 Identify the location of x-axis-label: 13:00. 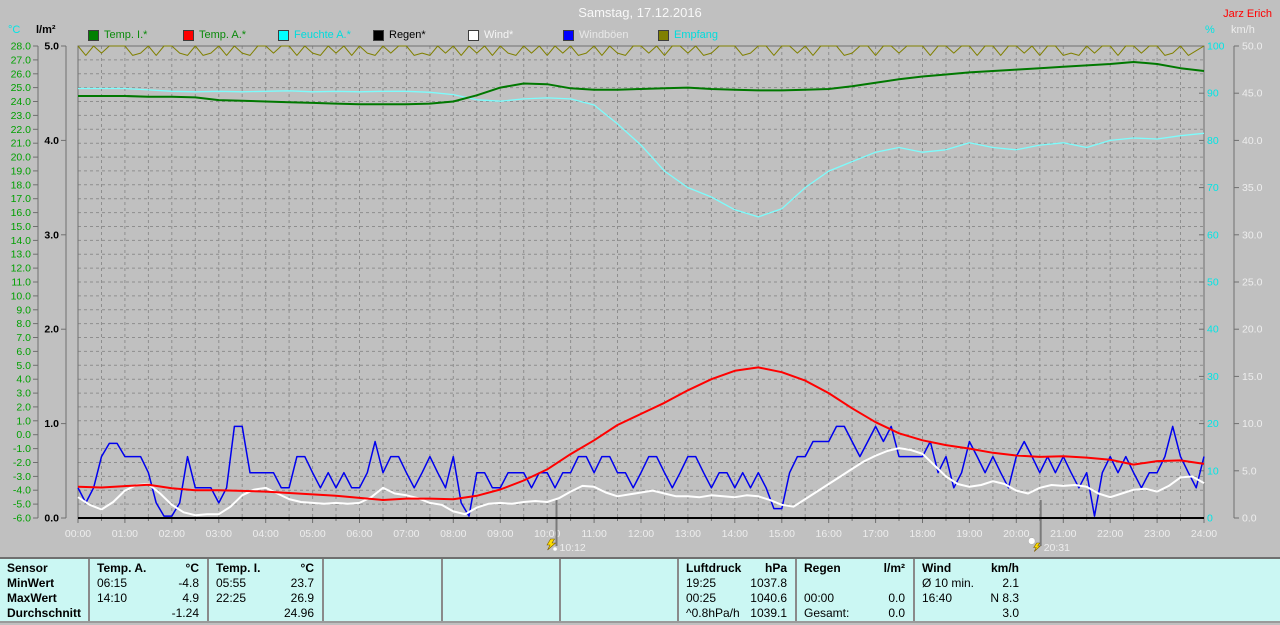
(688, 534).